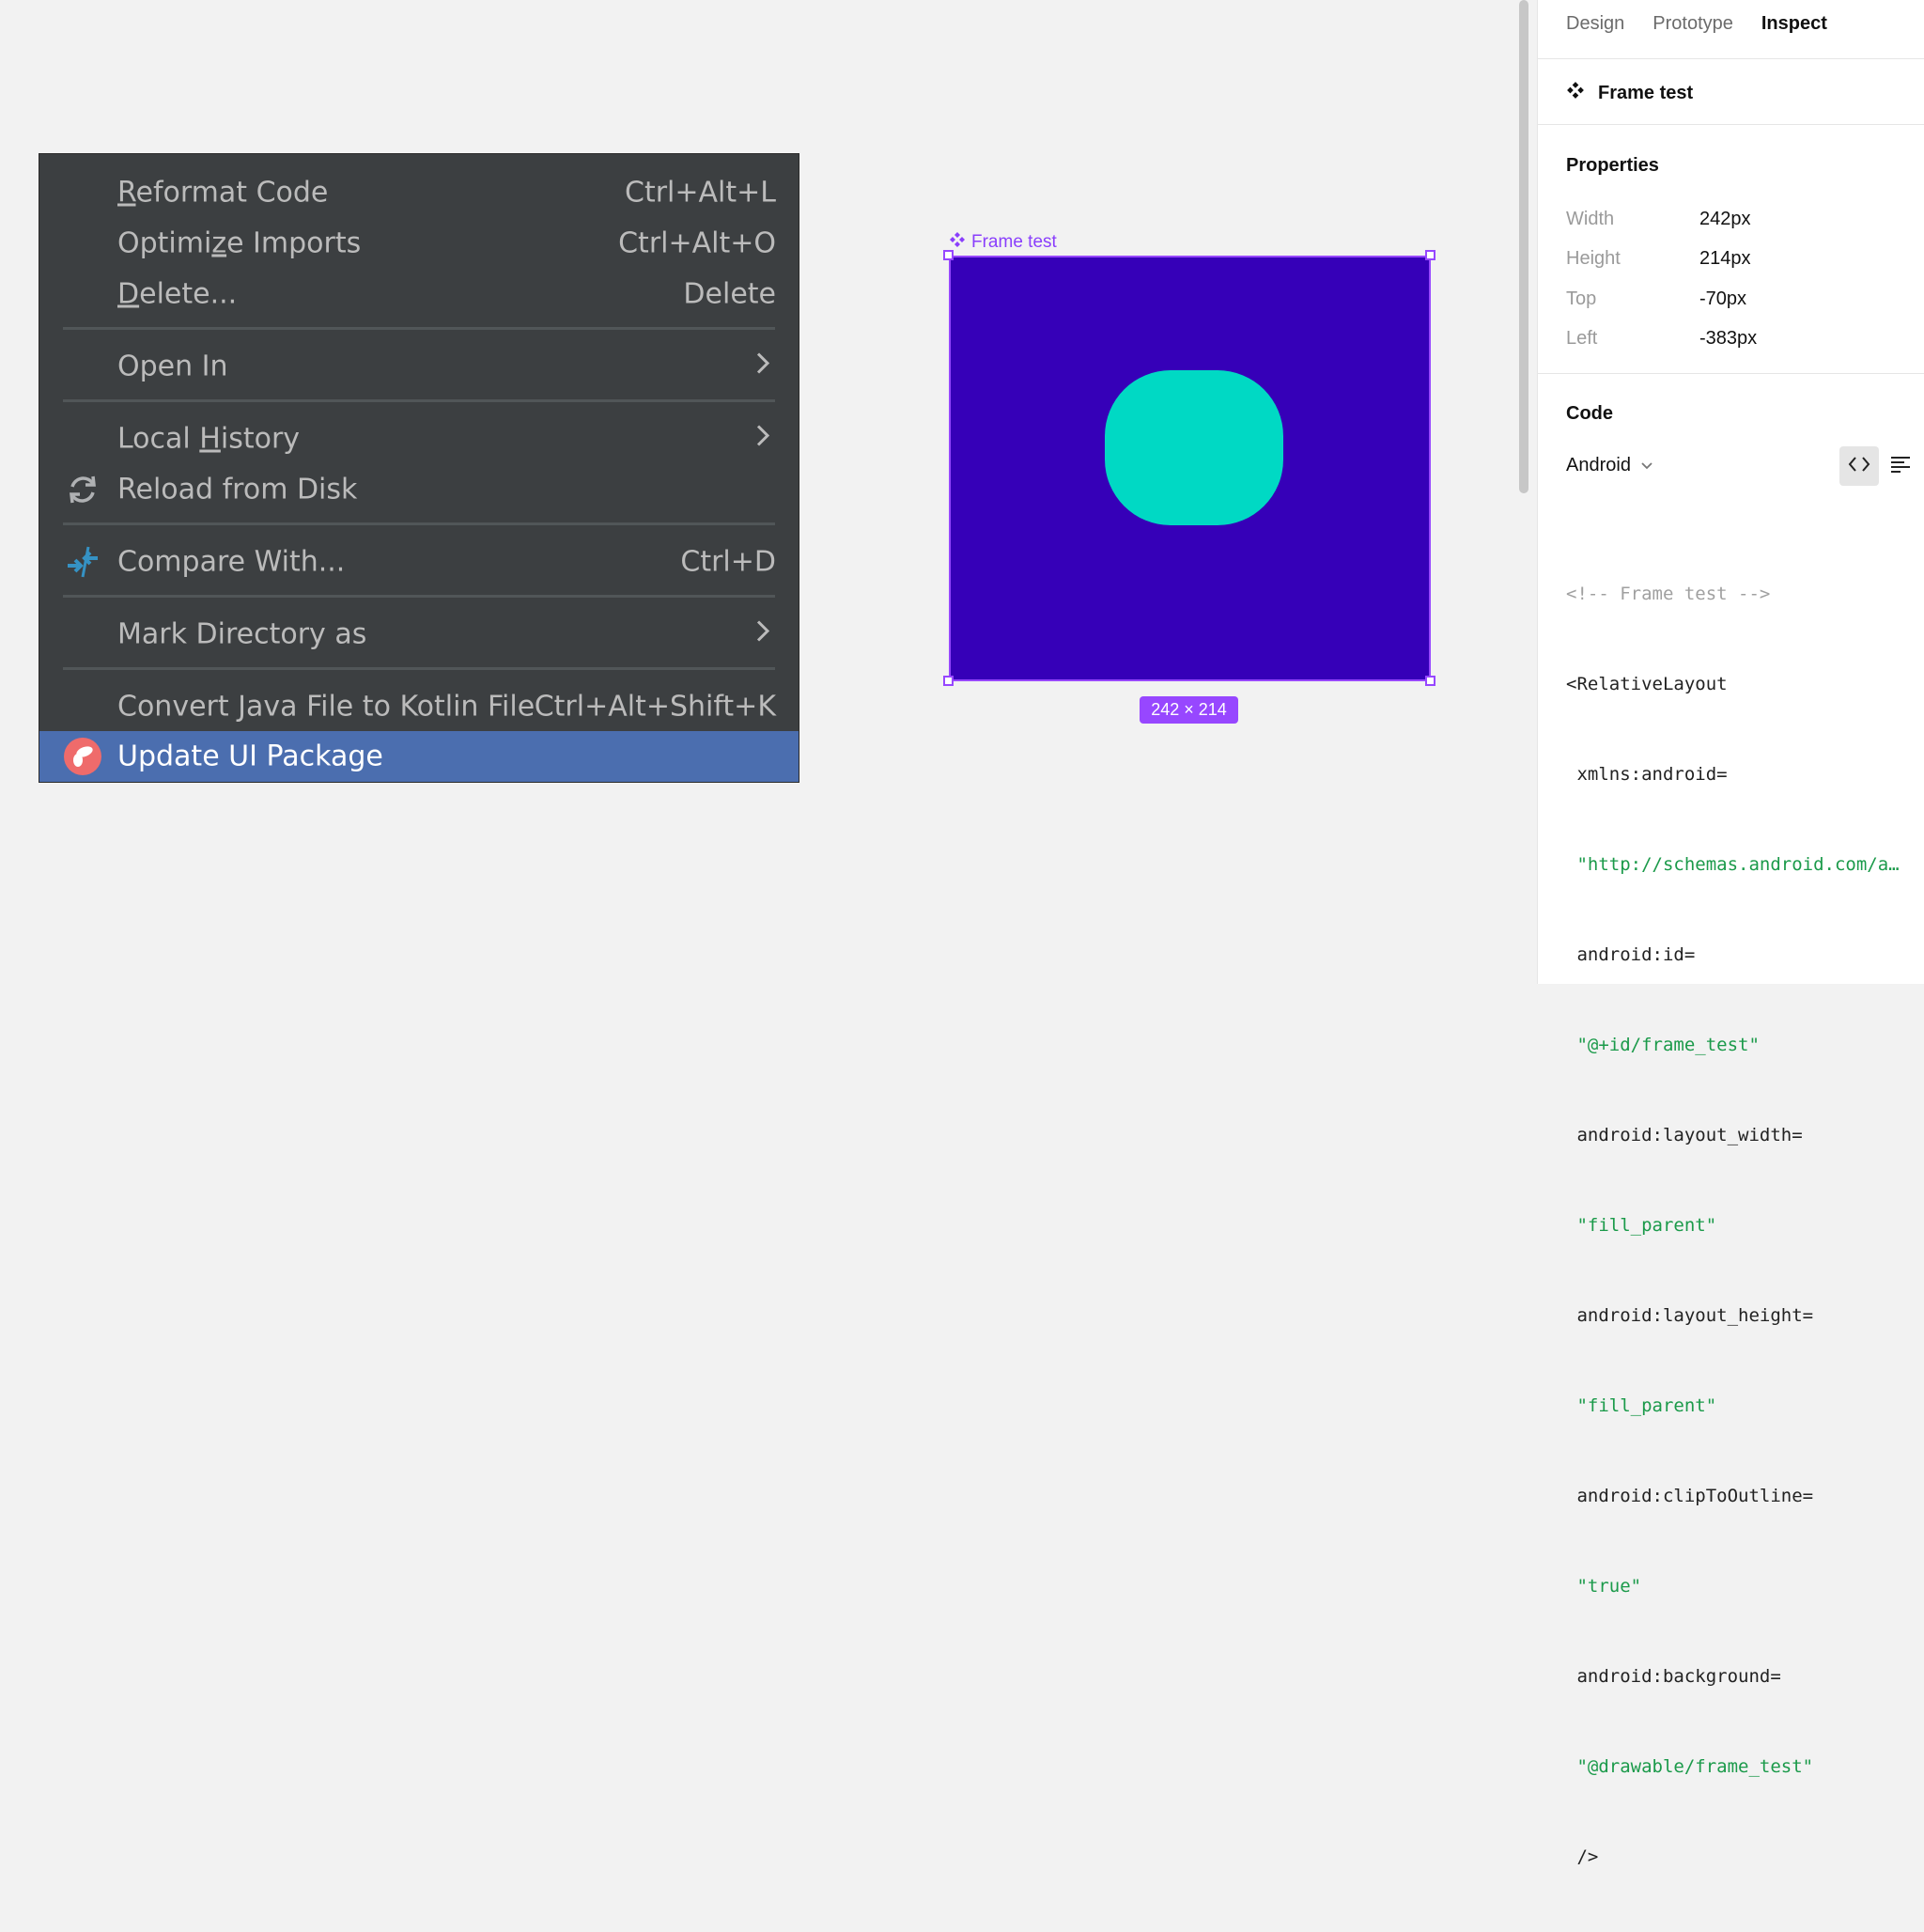  What do you see at coordinates (1430, 255) in the screenshot?
I see `resize-handle-top-right` at bounding box center [1430, 255].